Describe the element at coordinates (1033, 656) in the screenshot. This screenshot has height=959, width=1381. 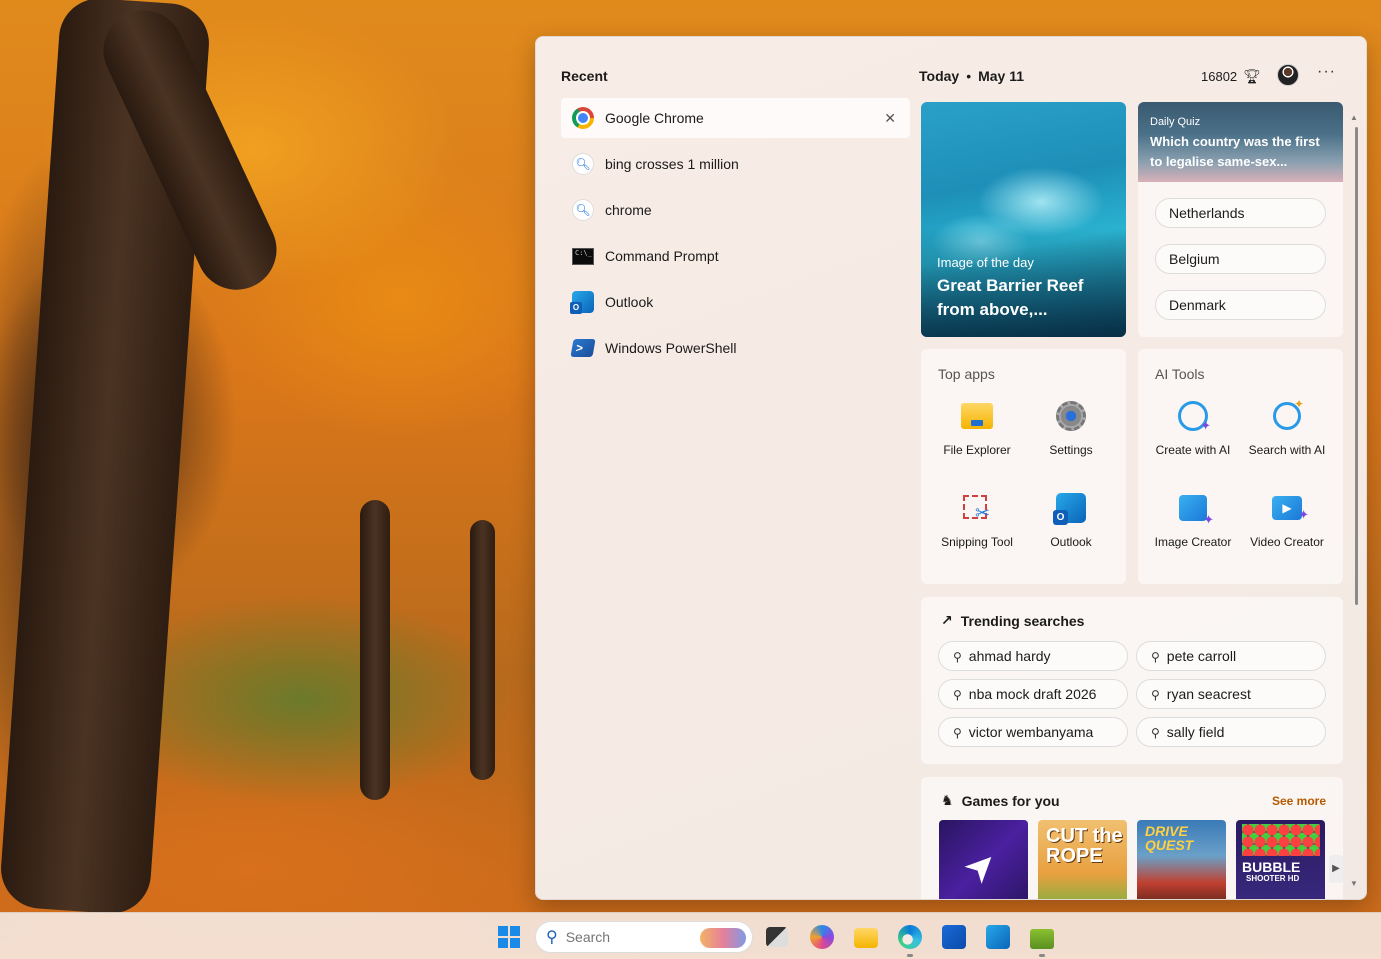
I see `trending-item: ⚲ ahmad hardy` at that location.